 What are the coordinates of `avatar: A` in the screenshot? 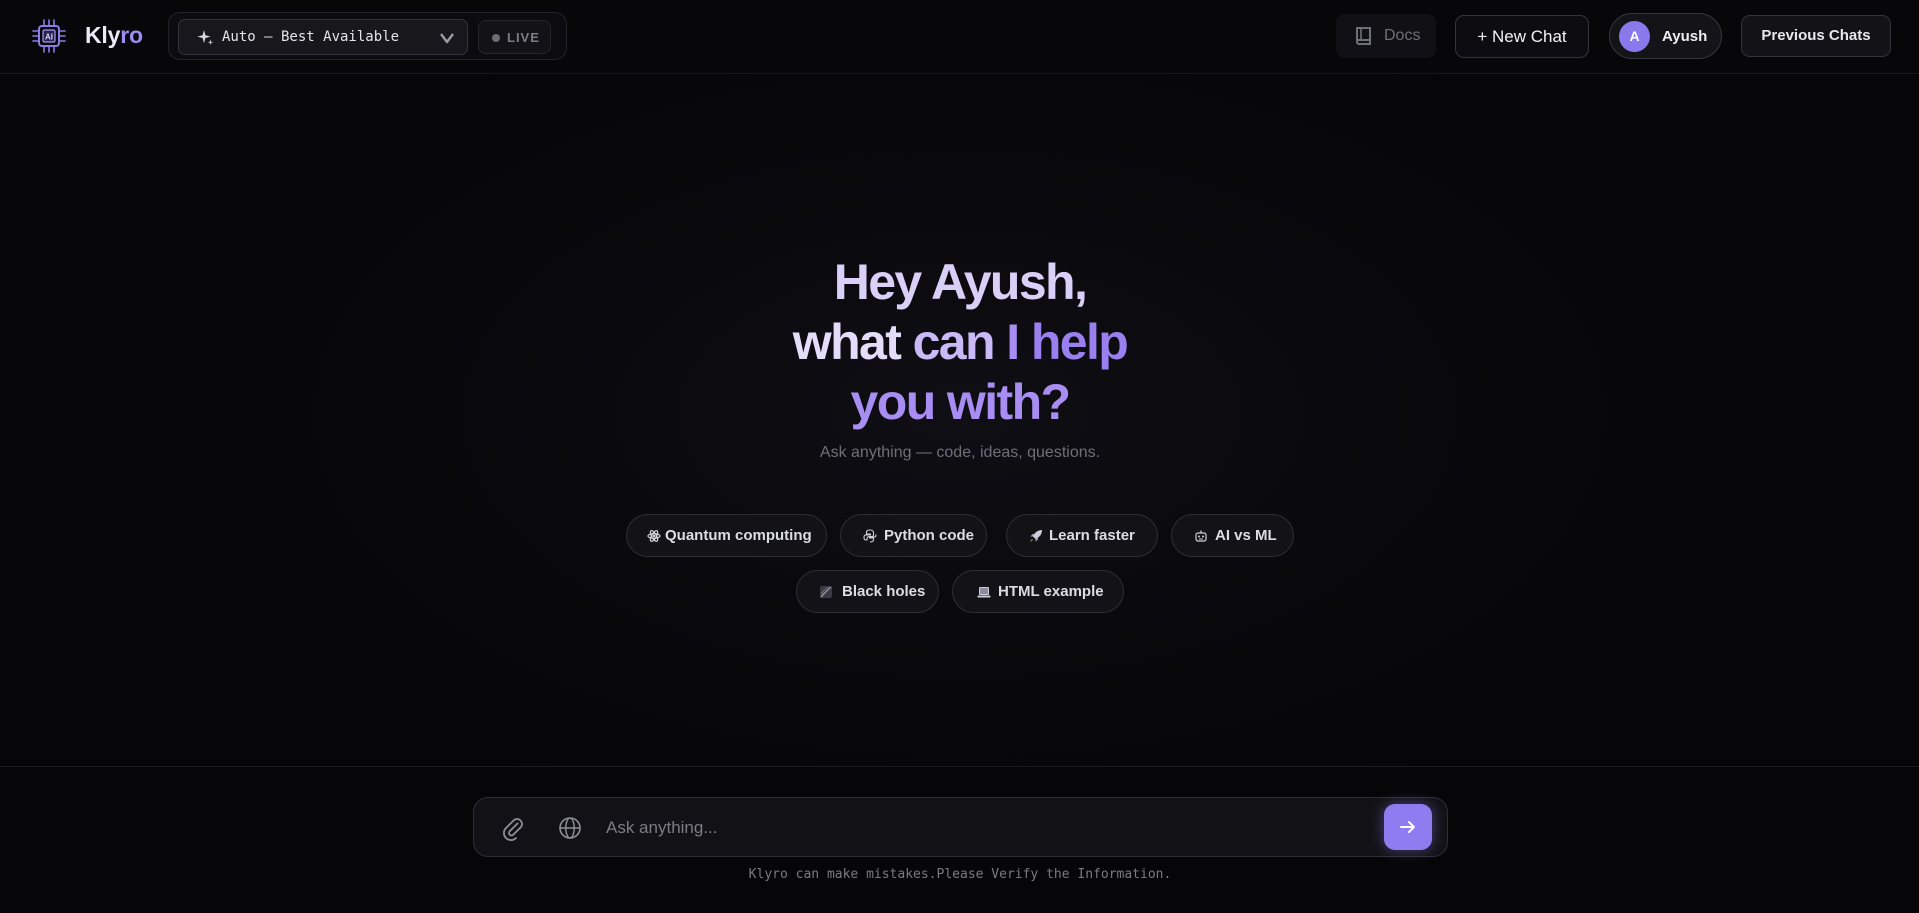 It's located at (1634, 36).